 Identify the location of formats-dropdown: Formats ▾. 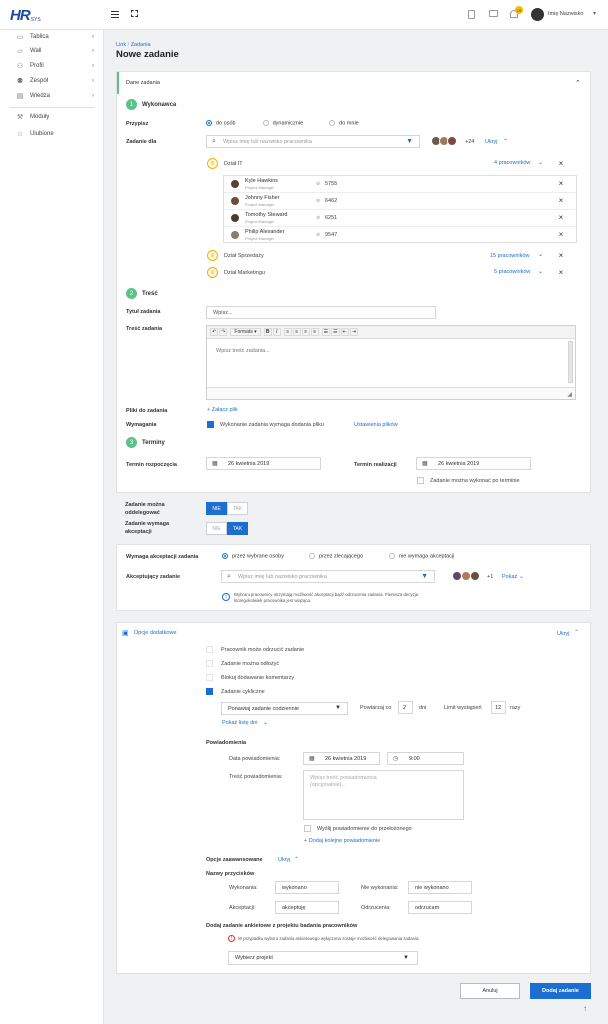
(245, 332).